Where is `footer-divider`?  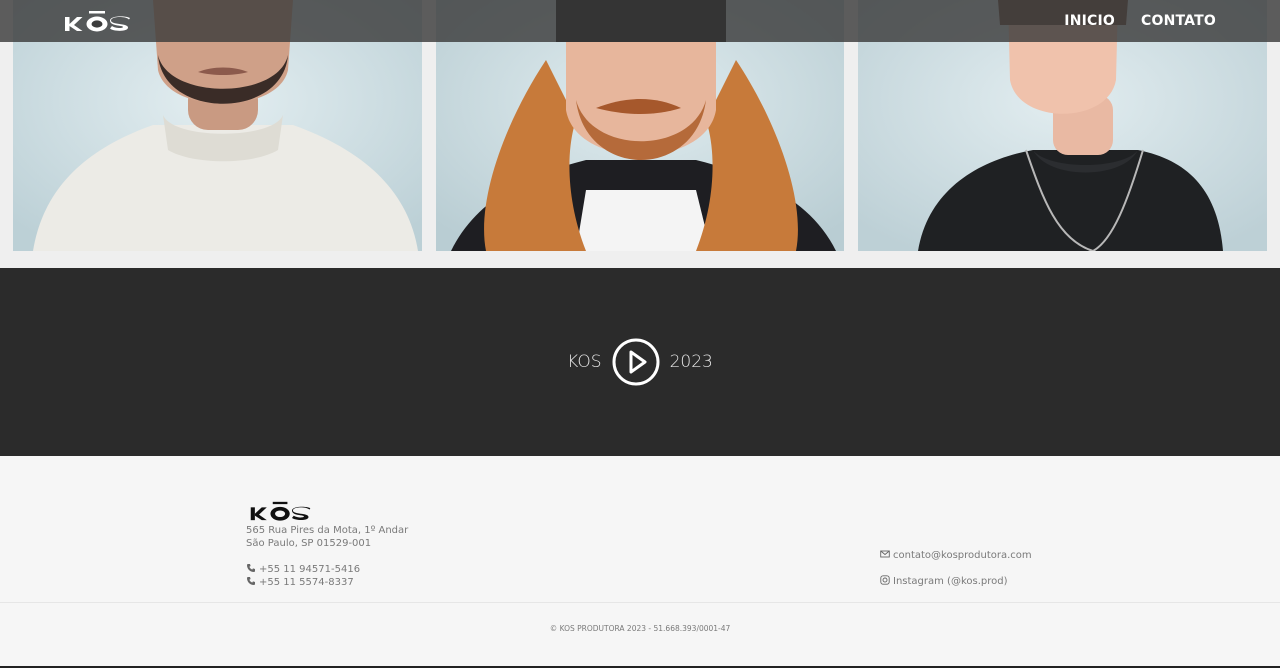 footer-divider is located at coordinates (640, 602).